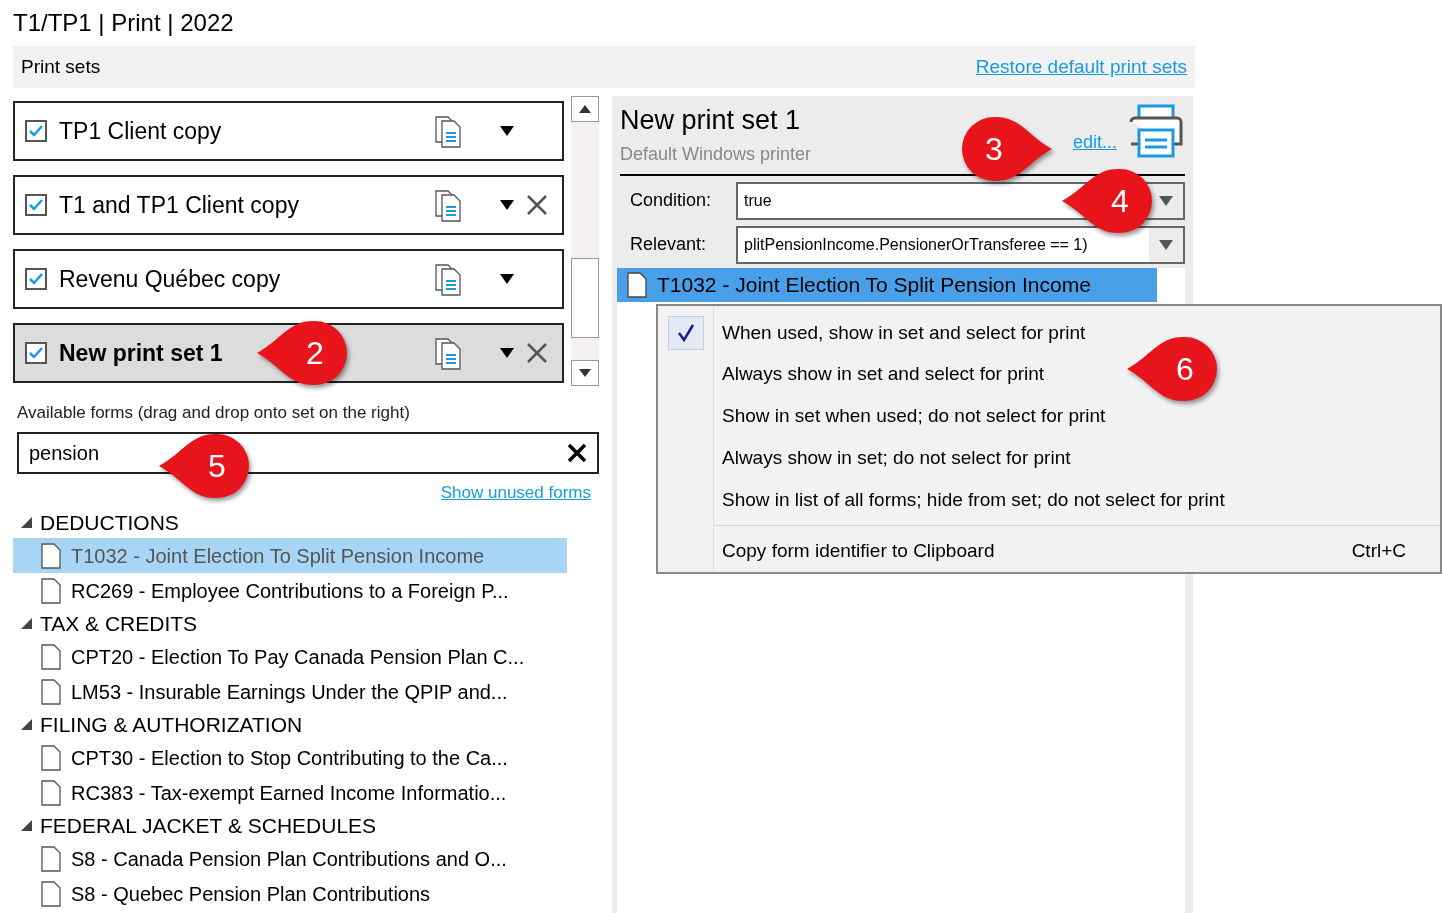  What do you see at coordinates (170, 279) in the screenshot?
I see `print-set-name: Revenu Québec copy` at bounding box center [170, 279].